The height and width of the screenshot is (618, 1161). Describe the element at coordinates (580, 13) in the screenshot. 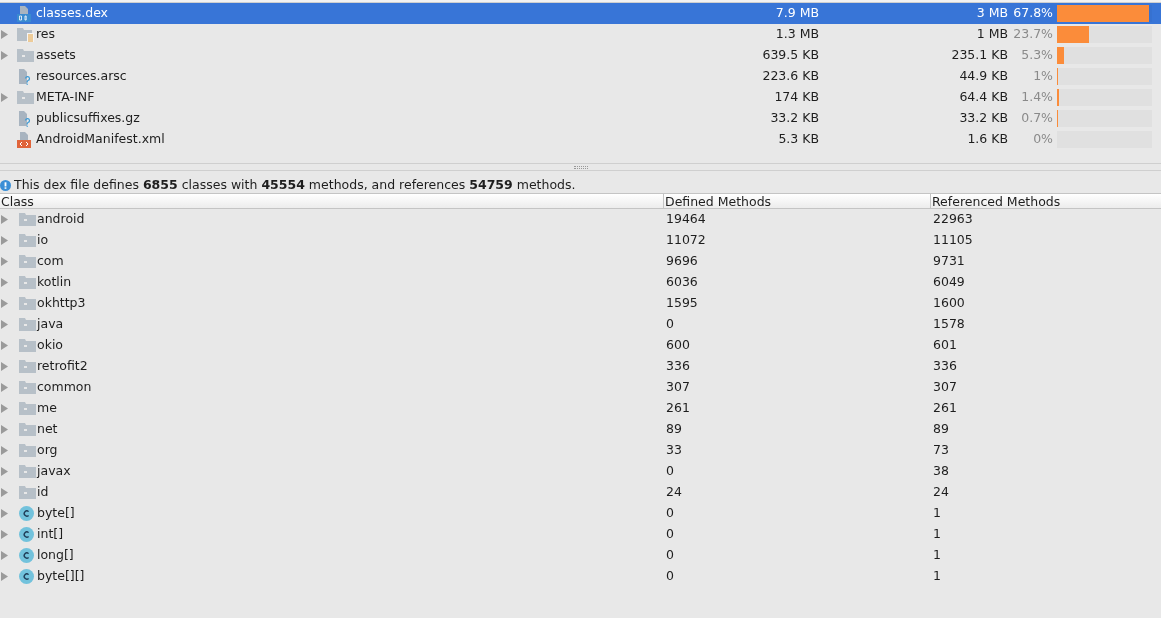

I see `file-row: classes.dex 7.9 MB 3 MB 67.8%` at that location.